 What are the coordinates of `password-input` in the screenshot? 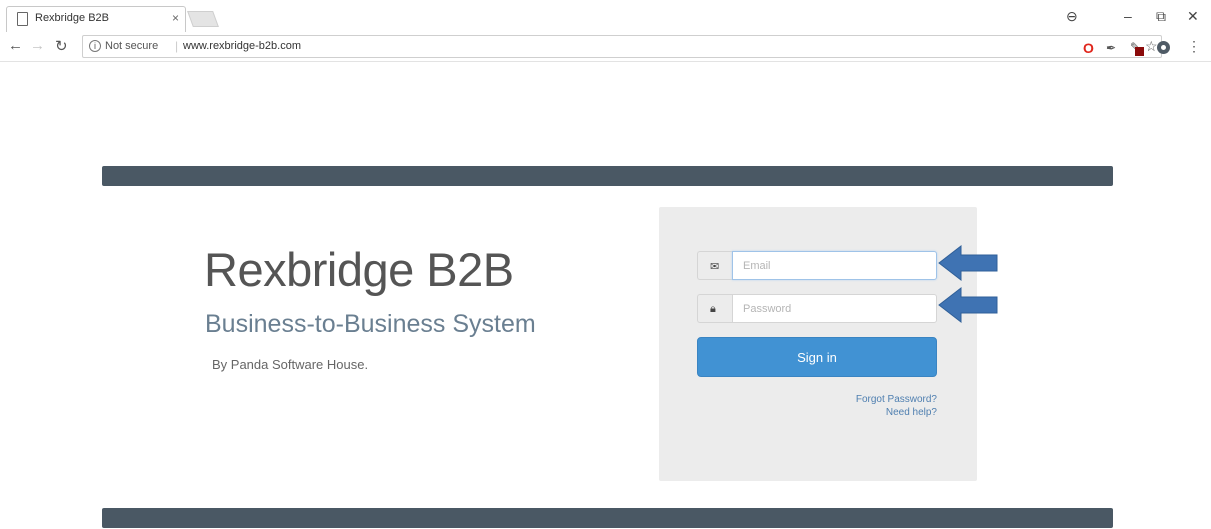 It's located at (834, 308).